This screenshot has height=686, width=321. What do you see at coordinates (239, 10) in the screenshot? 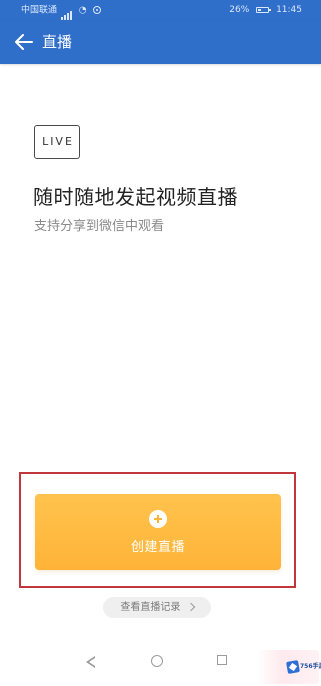
I see `battery-percentage: 26%` at bounding box center [239, 10].